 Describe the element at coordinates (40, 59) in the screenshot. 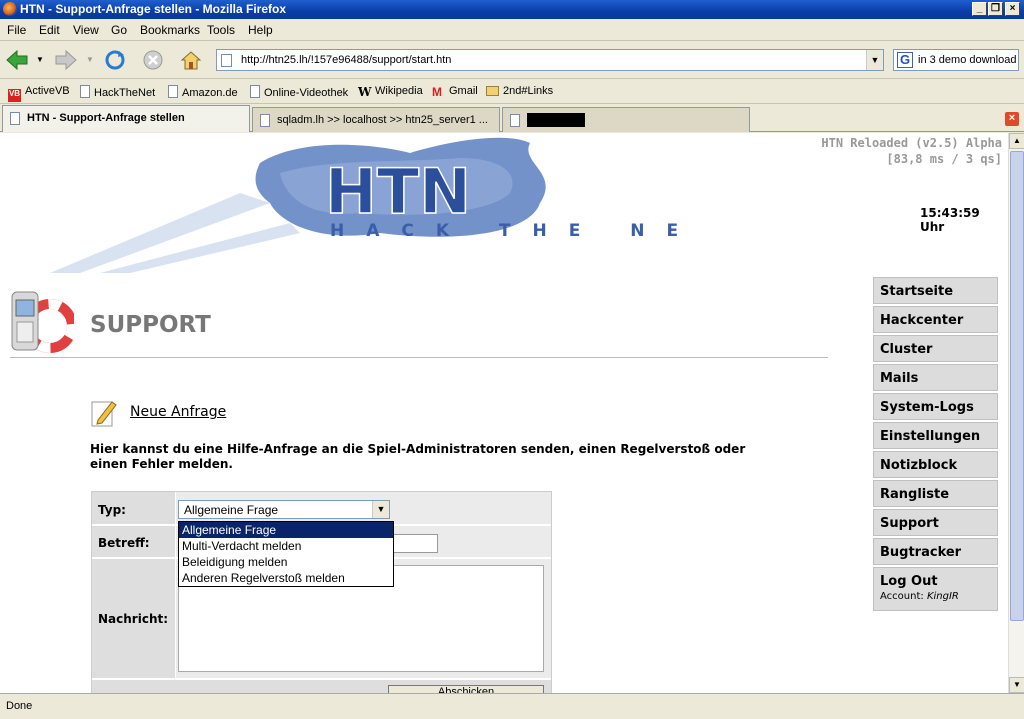

I see `back-dropdown-icon: ▼` at that location.